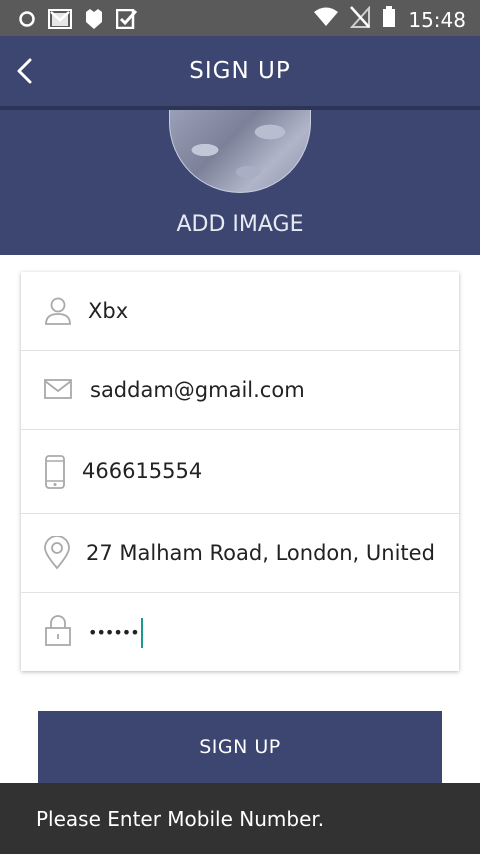  Describe the element at coordinates (126, 21) in the screenshot. I see `checklist-icon` at that location.